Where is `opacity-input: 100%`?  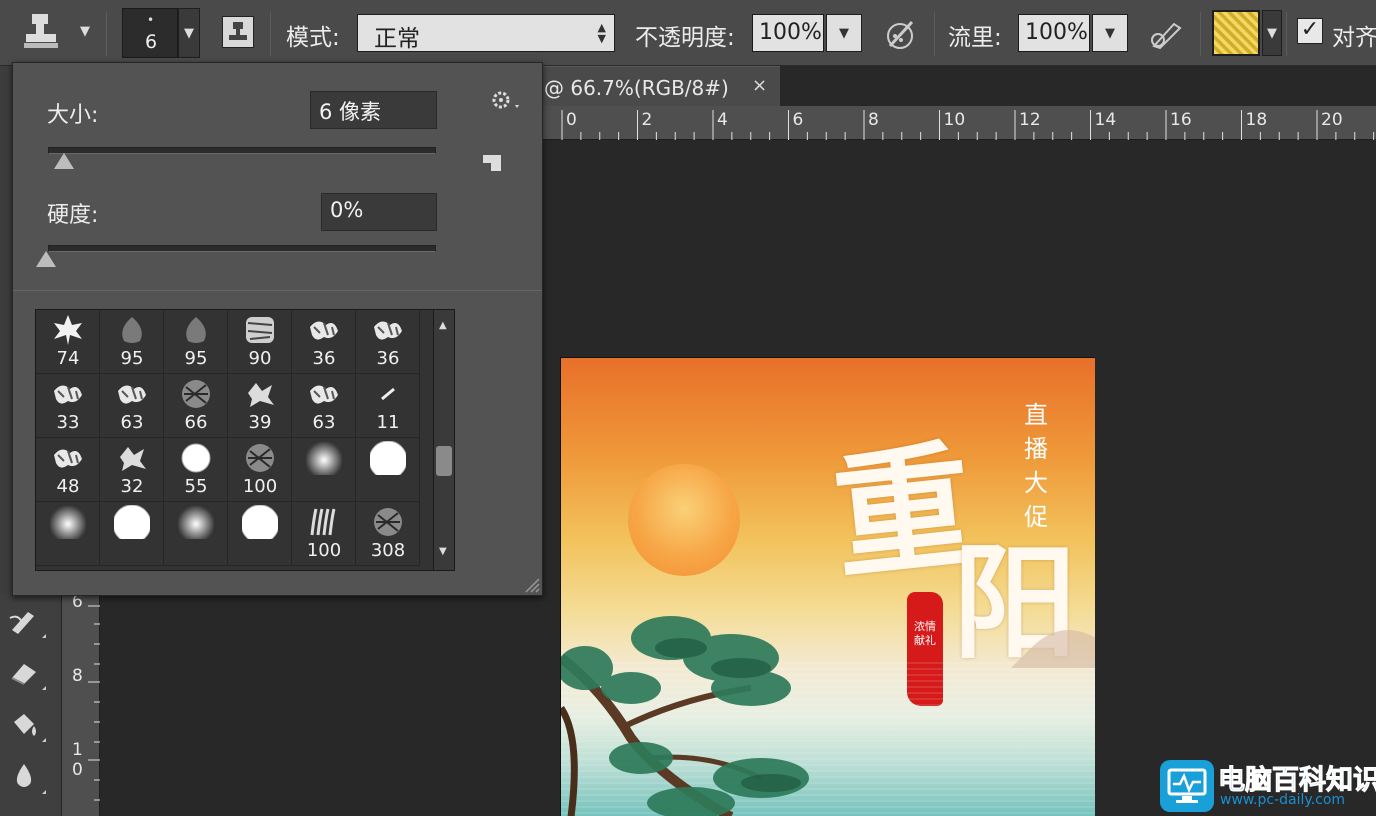 opacity-input: 100% is located at coordinates (788, 33).